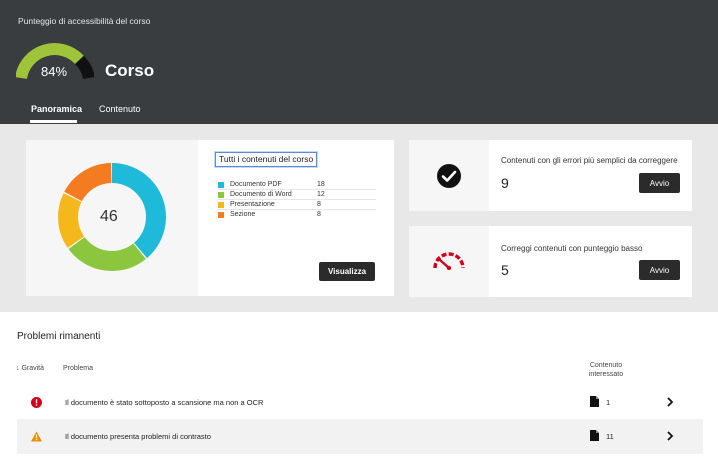 Image resolution: width=718 pixels, height=466 pixels. I want to click on tab-overview: Panoramica, so click(56, 109).